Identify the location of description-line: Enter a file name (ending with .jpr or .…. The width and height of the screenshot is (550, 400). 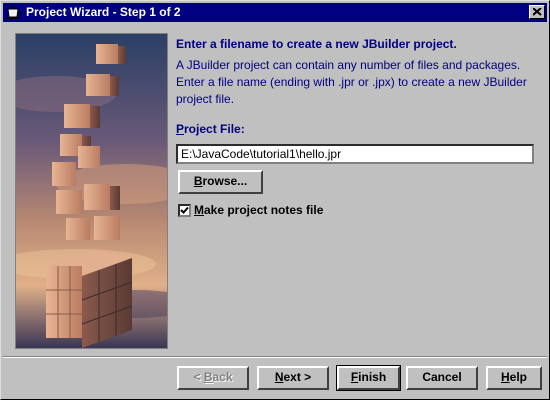
(351, 82).